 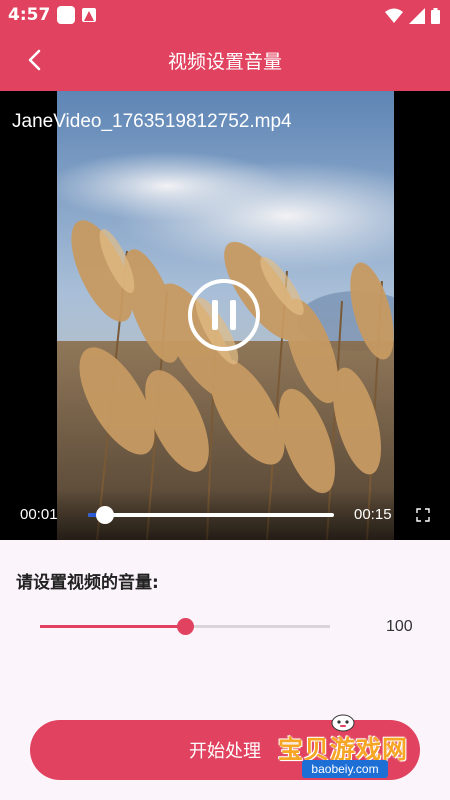 I want to click on status-time: 4:57, so click(x=29, y=15).